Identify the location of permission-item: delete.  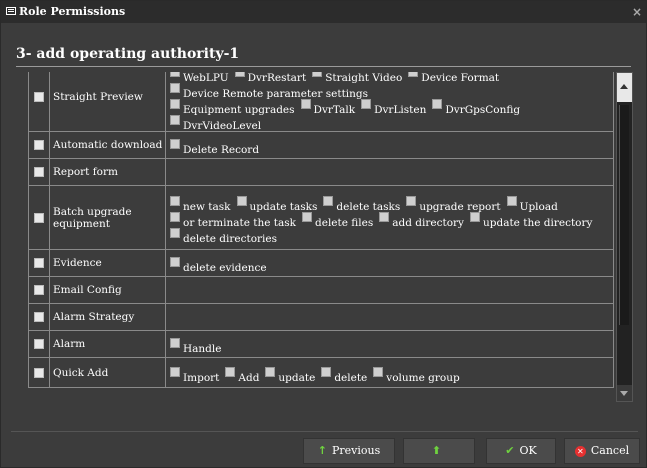
(344, 374).